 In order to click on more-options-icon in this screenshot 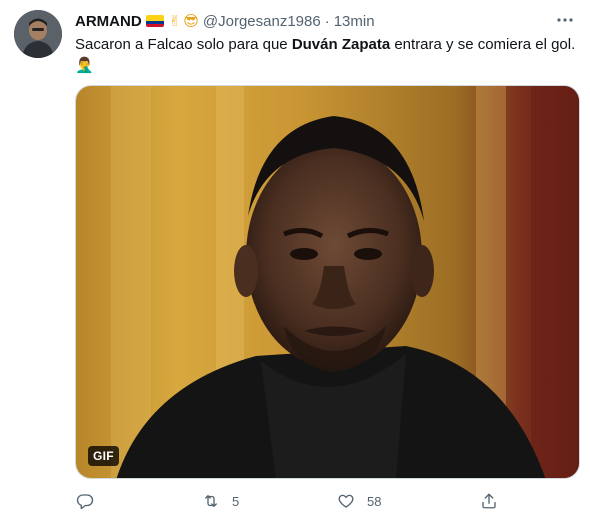, I will do `click(565, 20)`.